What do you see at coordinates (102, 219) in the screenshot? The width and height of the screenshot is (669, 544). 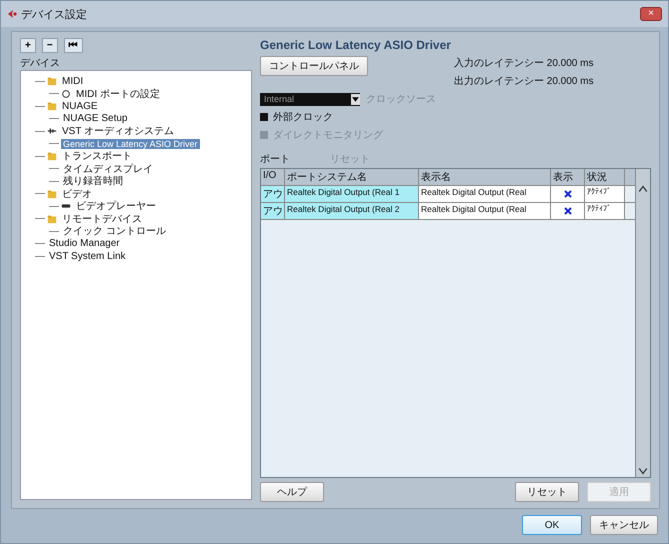 I see `tree-item: リモートデバイス` at bounding box center [102, 219].